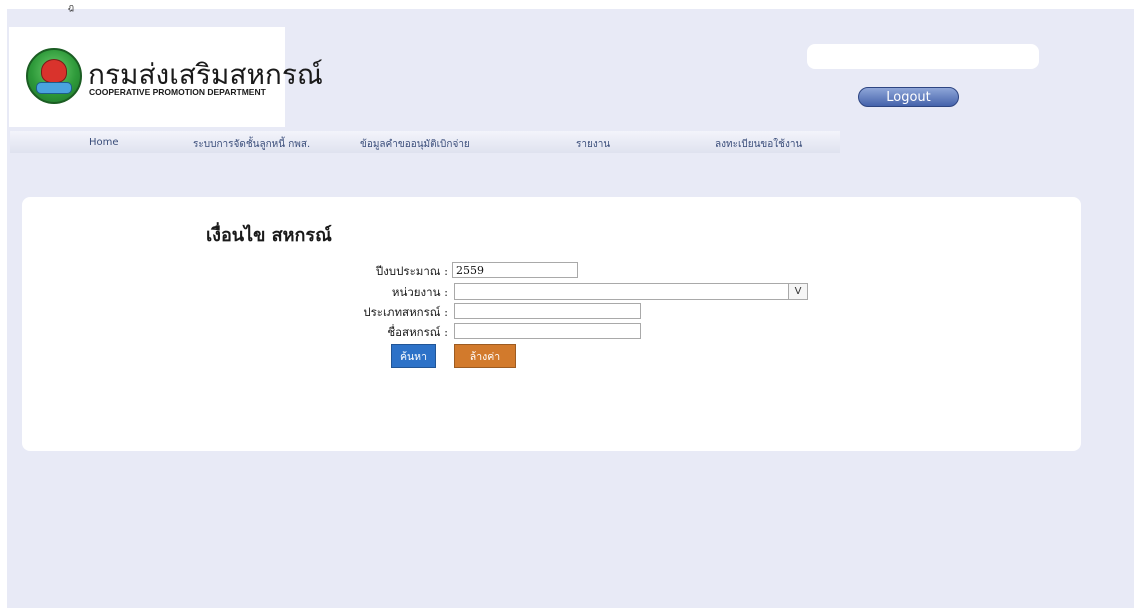  Describe the element at coordinates (411, 271) in the screenshot. I see `fiscal-year-label: ปีงบประมาณ :` at that location.